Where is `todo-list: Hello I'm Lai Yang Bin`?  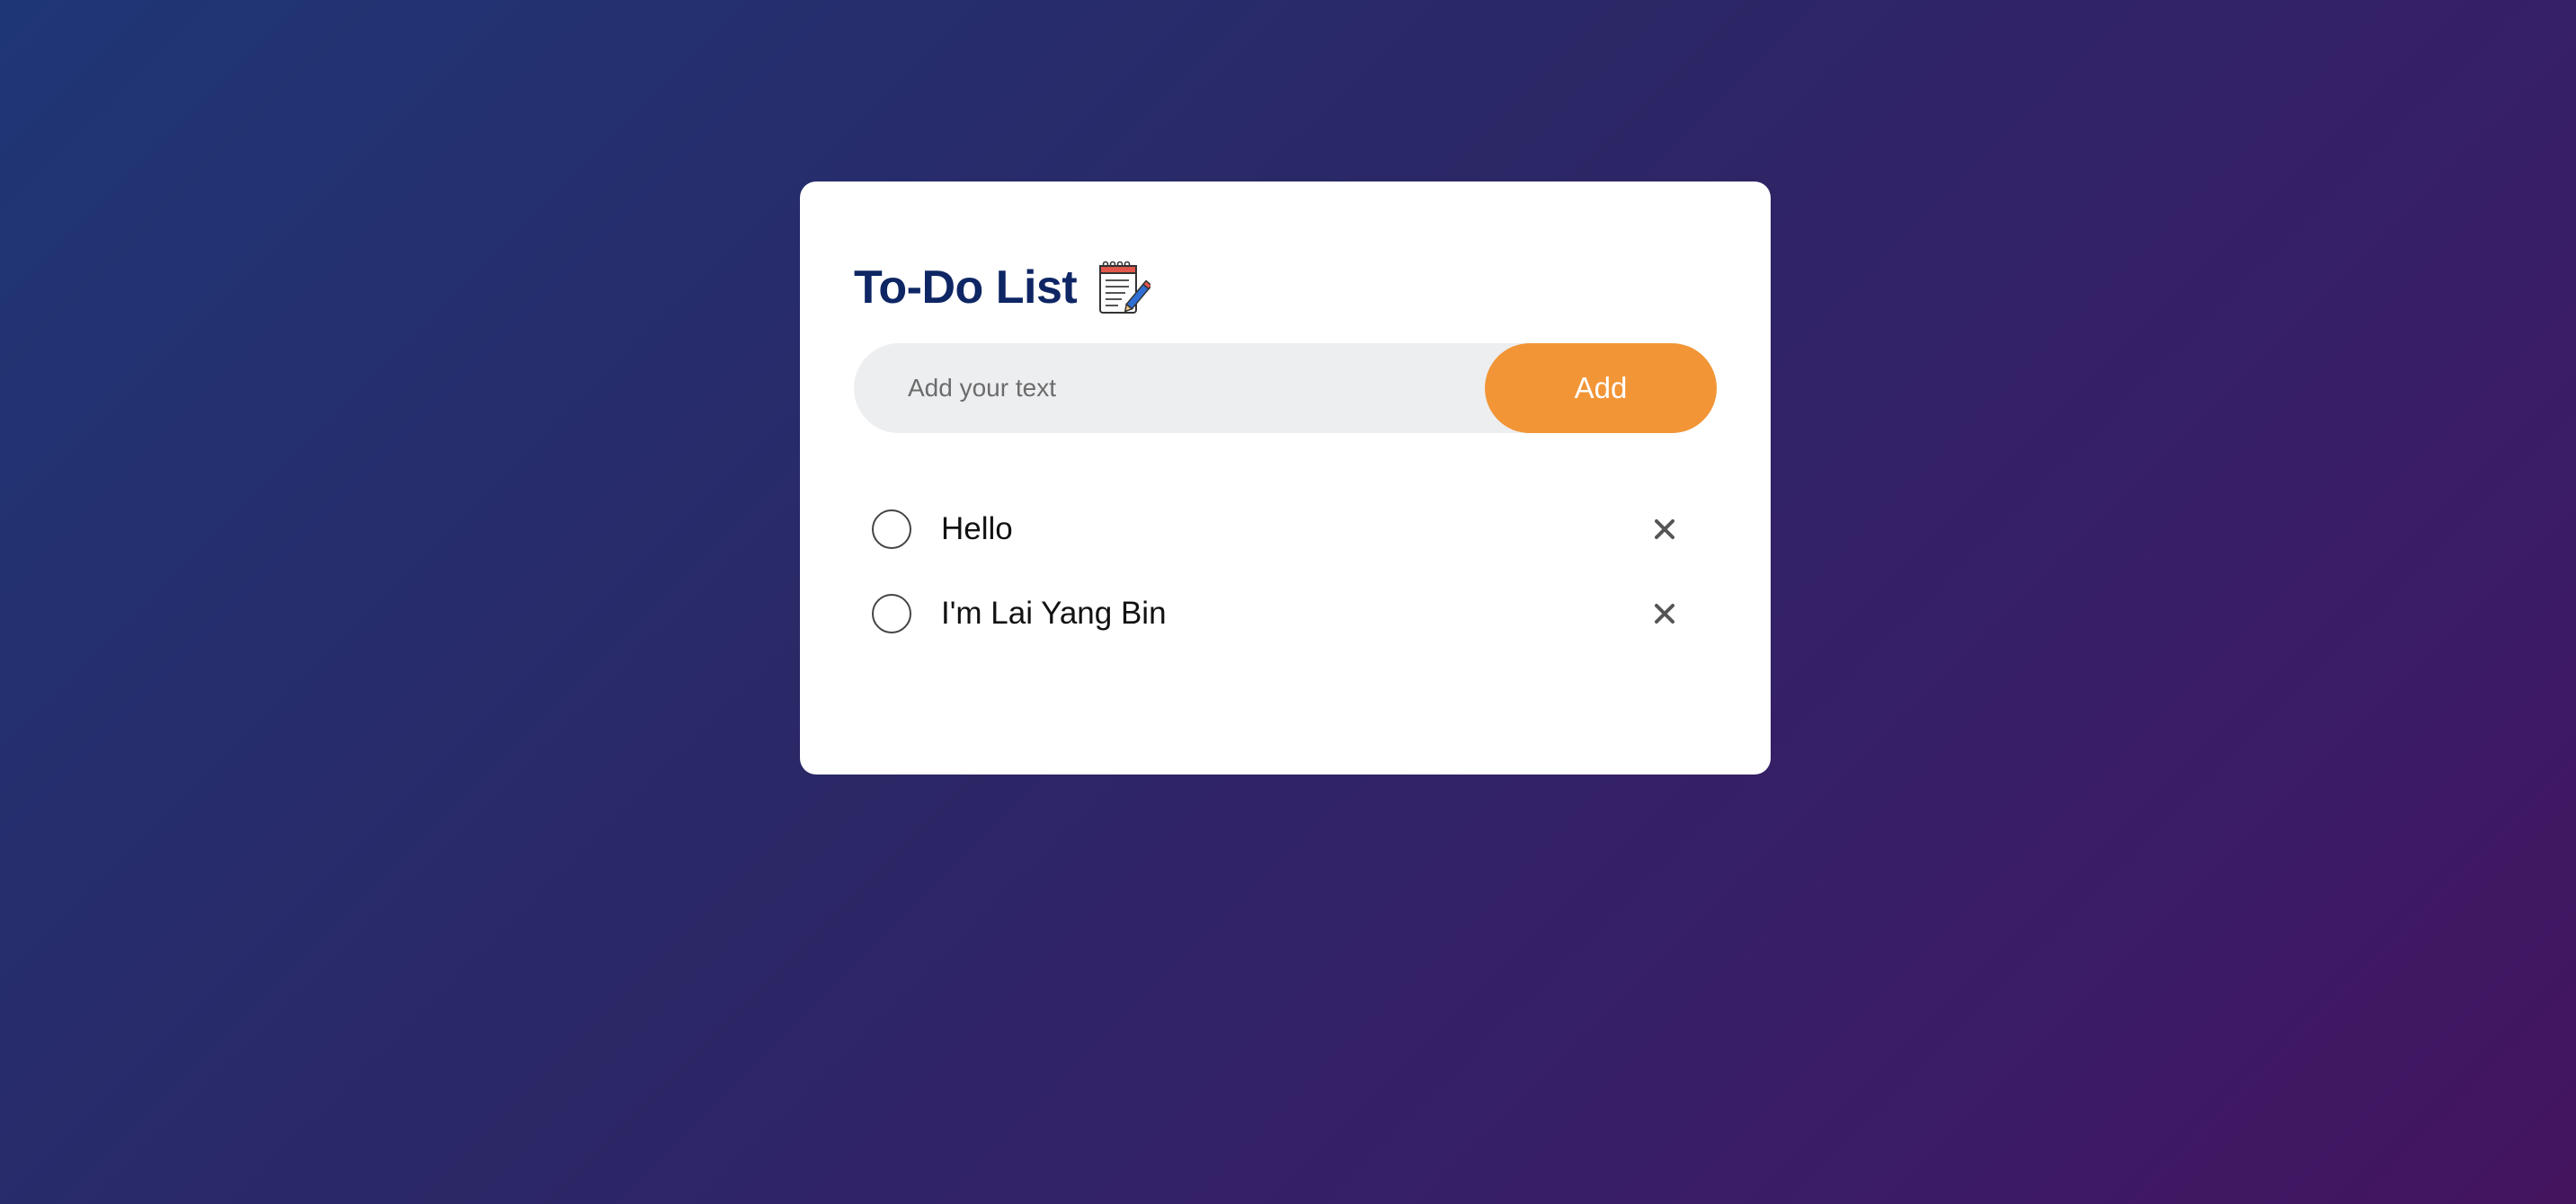
todo-list: Hello I'm Lai Yang Bin is located at coordinates (1285, 571).